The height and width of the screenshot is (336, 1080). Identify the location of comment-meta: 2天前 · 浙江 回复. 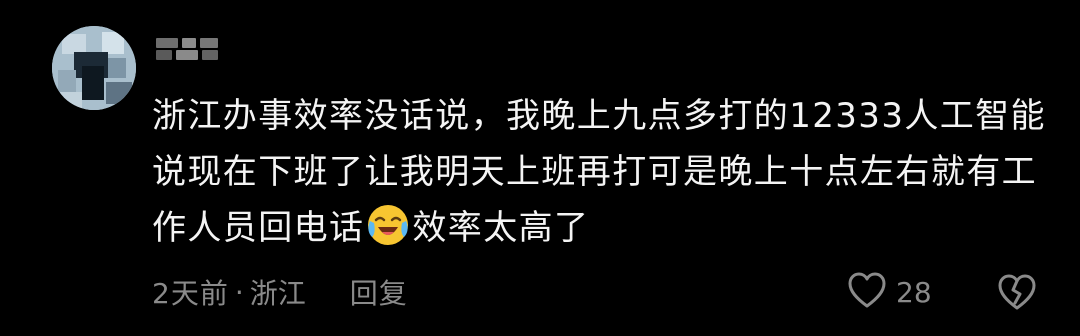
(280, 292).